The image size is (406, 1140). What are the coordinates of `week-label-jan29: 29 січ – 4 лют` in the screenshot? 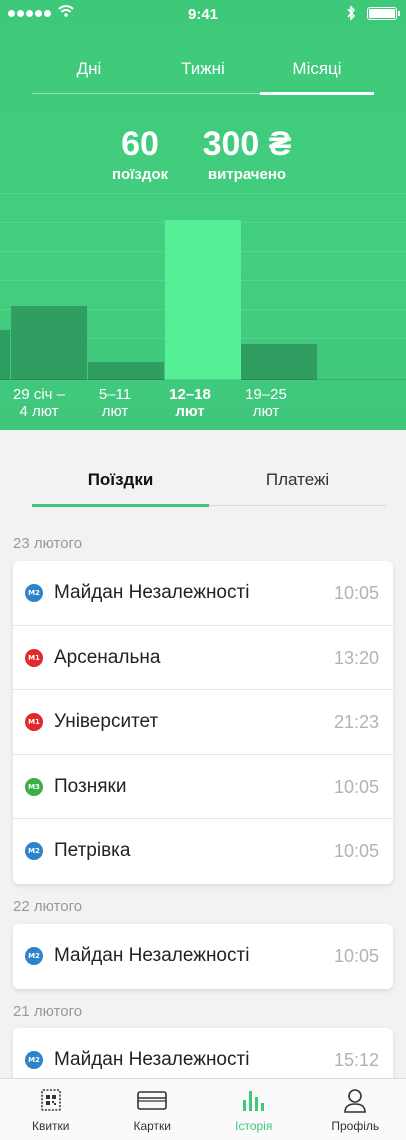 It's located at (39, 403).